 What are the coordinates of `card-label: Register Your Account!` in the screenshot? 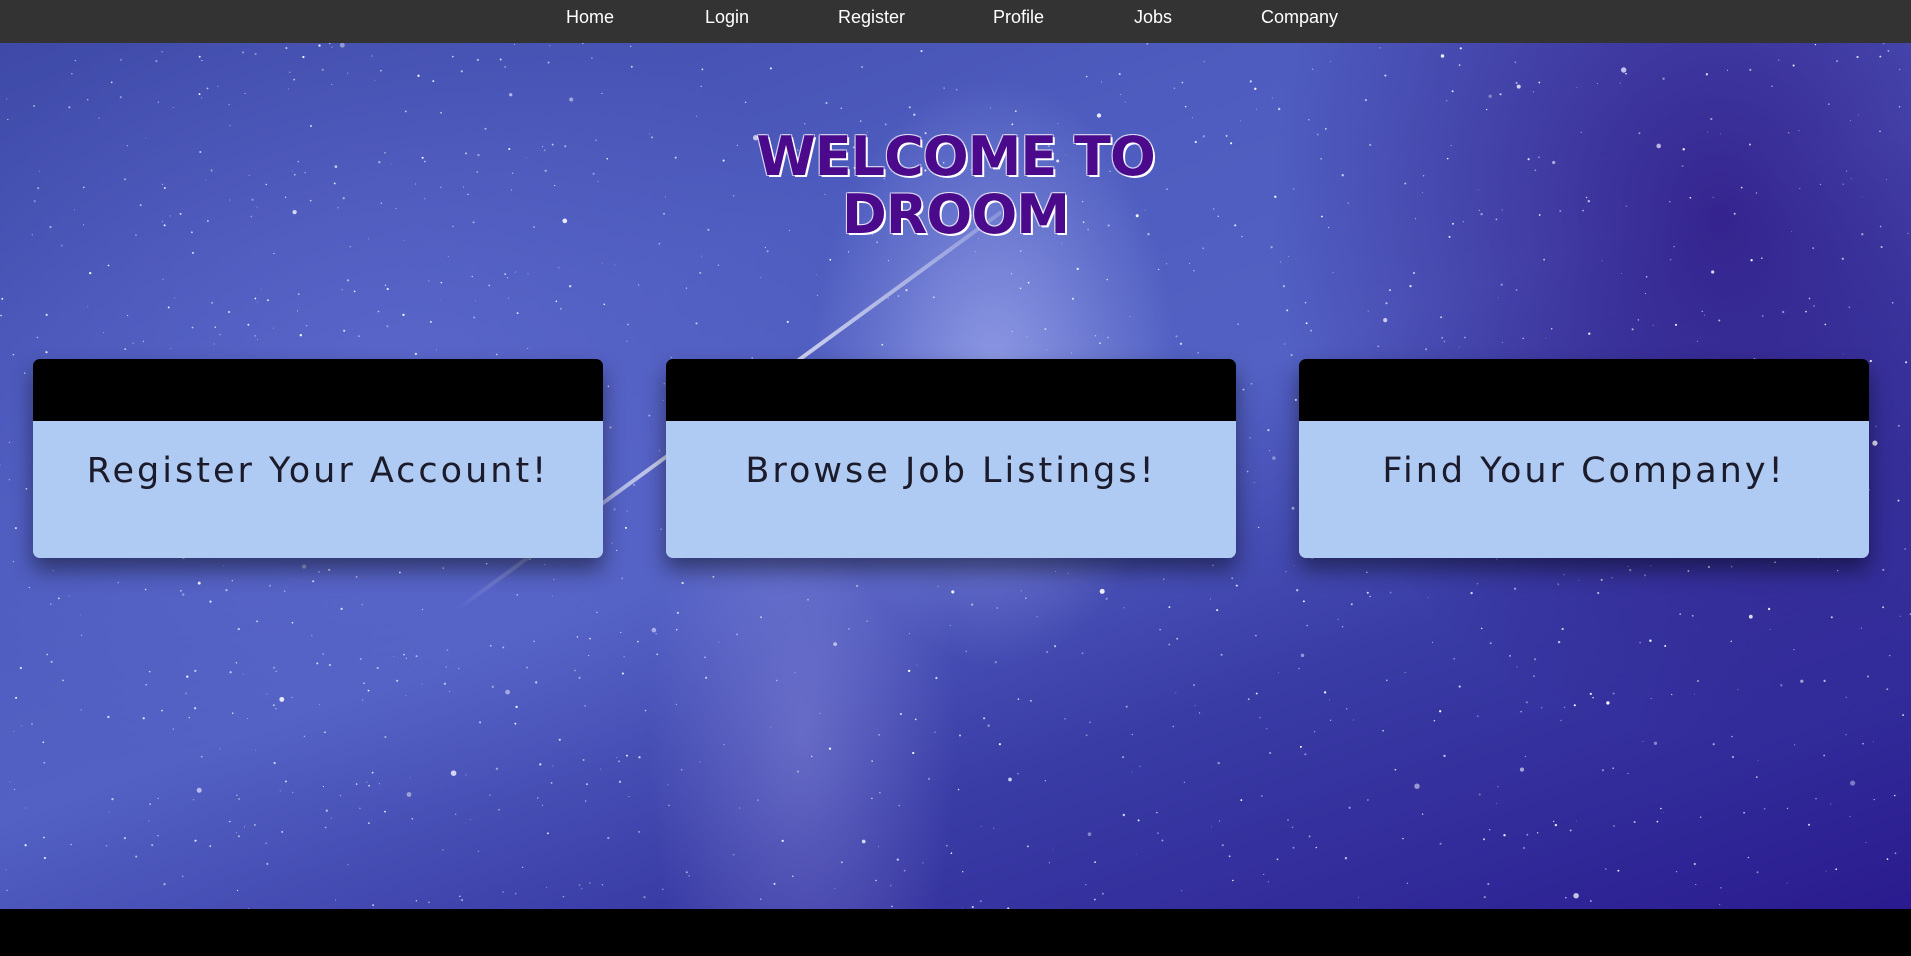 It's located at (318, 471).